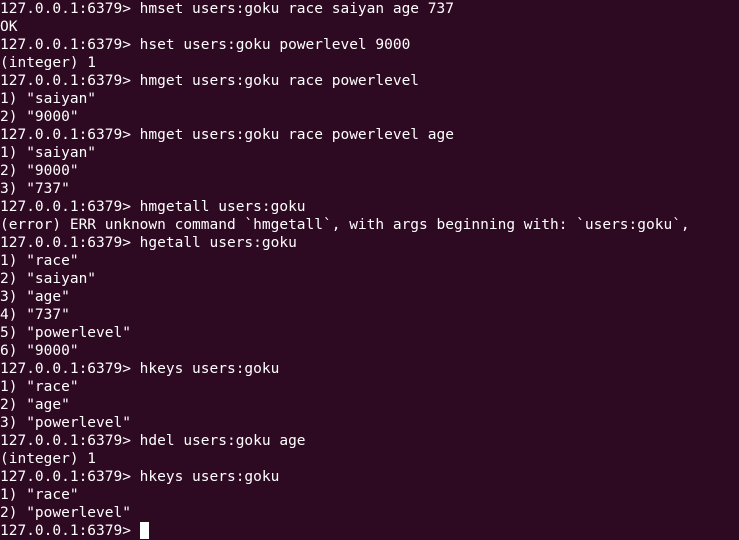 The height and width of the screenshot is (540, 739). What do you see at coordinates (65, 423) in the screenshot?
I see `terminal-line: 3) "powerlevel"` at bounding box center [65, 423].